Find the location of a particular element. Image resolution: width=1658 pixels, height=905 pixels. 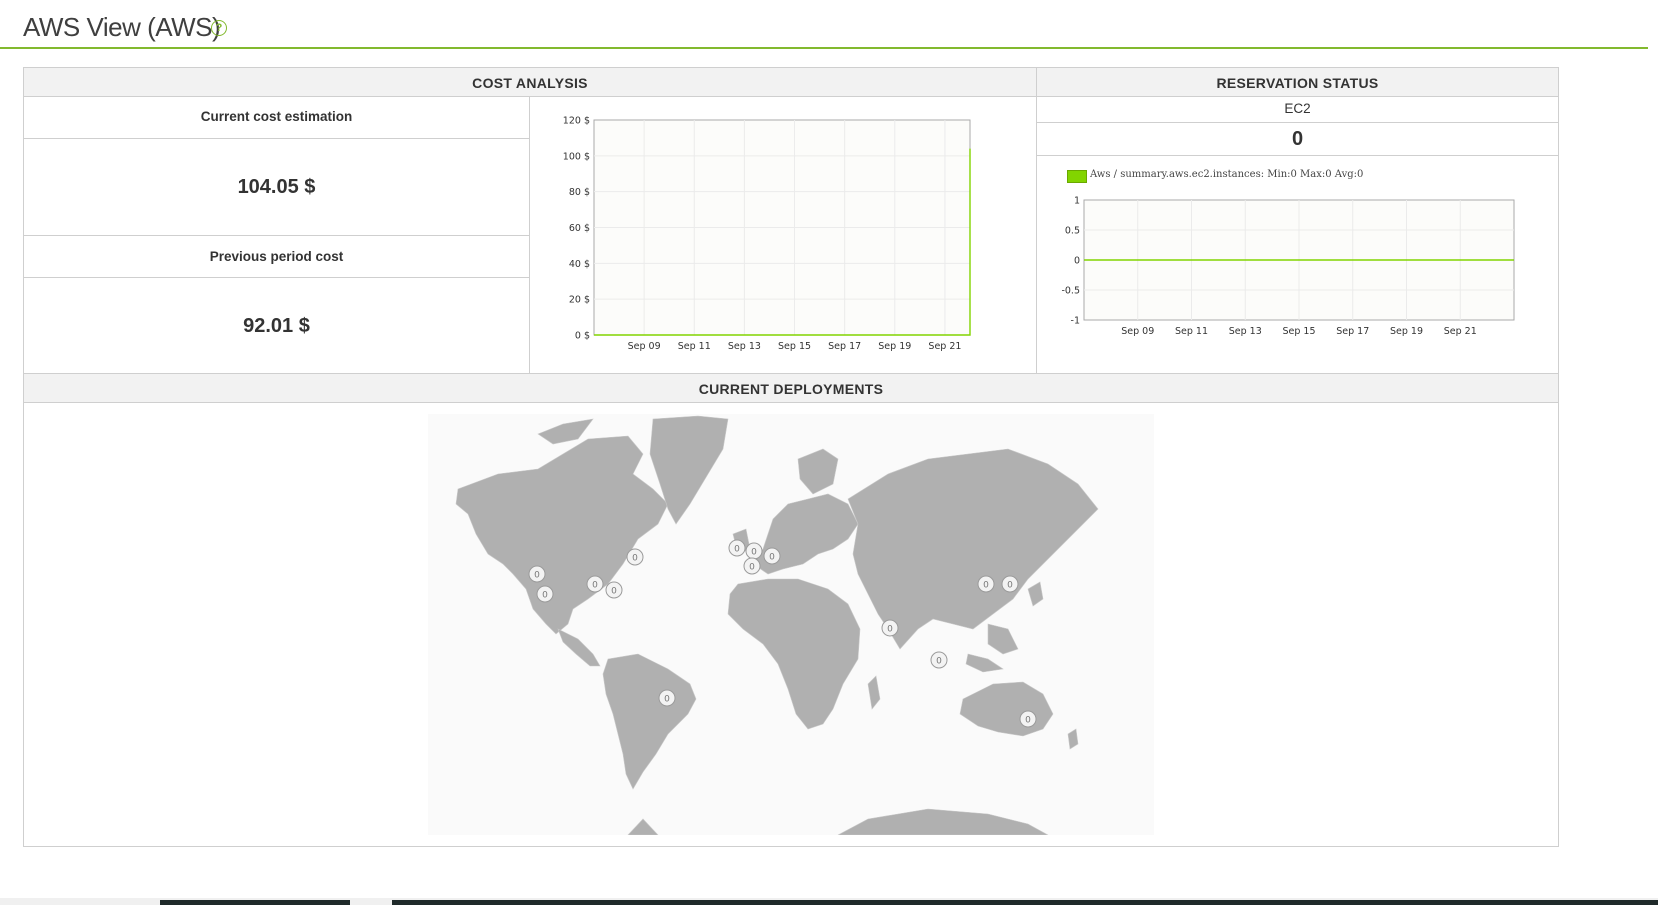

legend-swatch is located at coordinates (1077, 176).